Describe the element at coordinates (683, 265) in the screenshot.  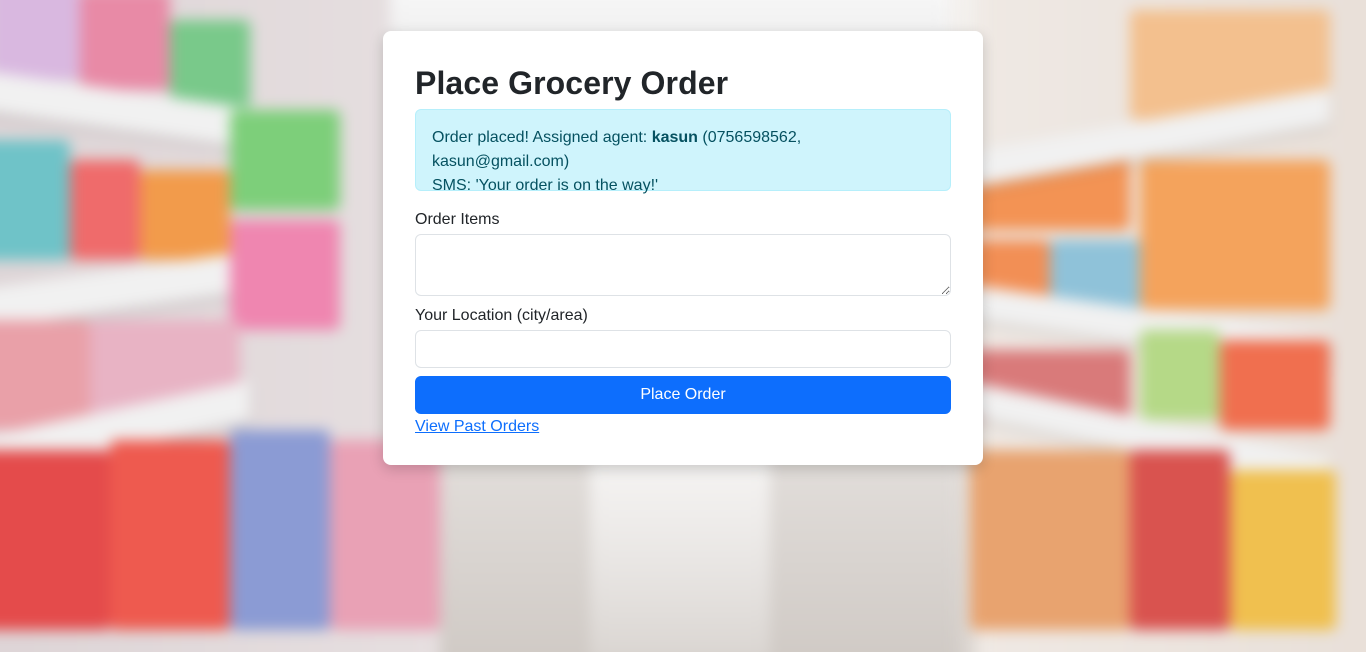
I see `order-items-textarea` at that location.